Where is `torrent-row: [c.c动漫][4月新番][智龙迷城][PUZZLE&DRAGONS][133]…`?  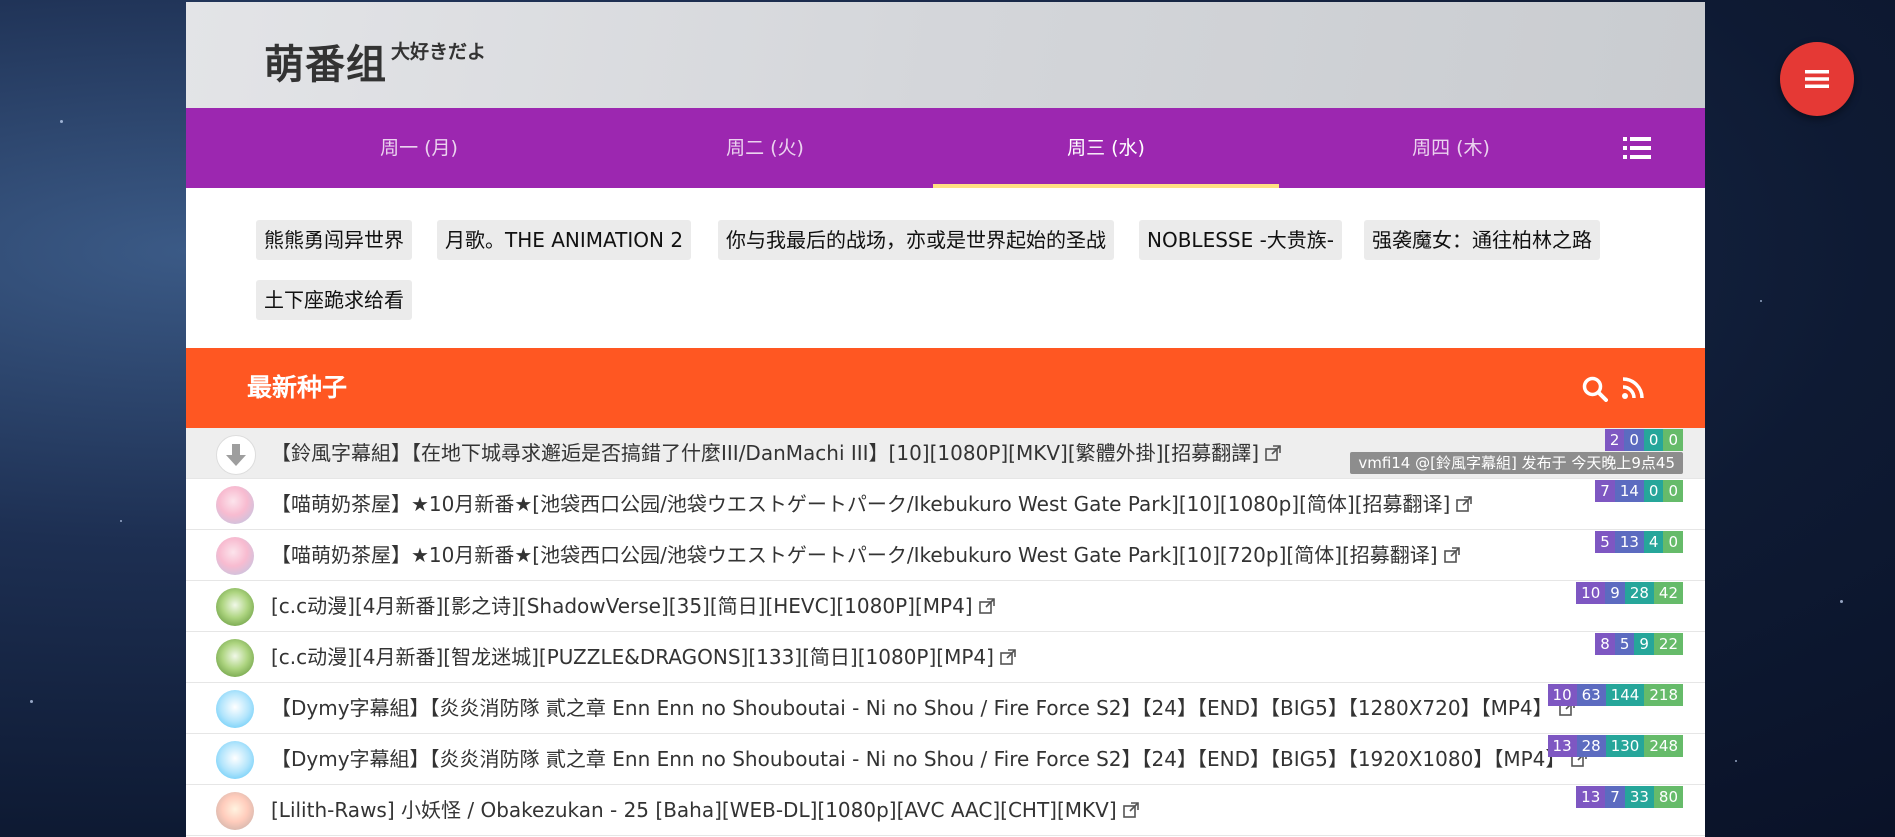
torrent-row: [c.c动漫][4月新番][智龙迷城][PUZZLE&DRAGONS][133]… is located at coordinates (945, 657).